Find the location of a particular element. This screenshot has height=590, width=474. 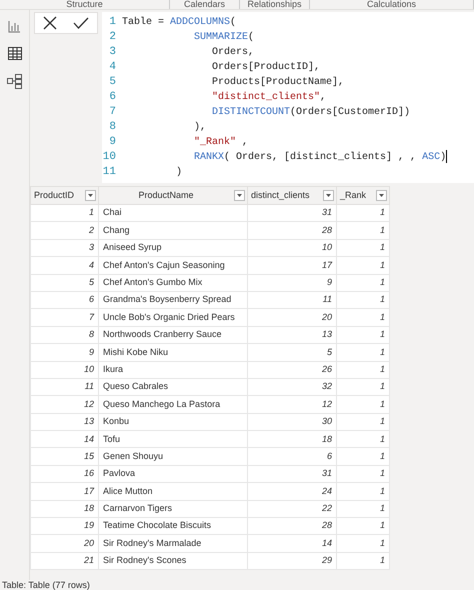

ribbon-tab: Relationships is located at coordinates (275, 4).